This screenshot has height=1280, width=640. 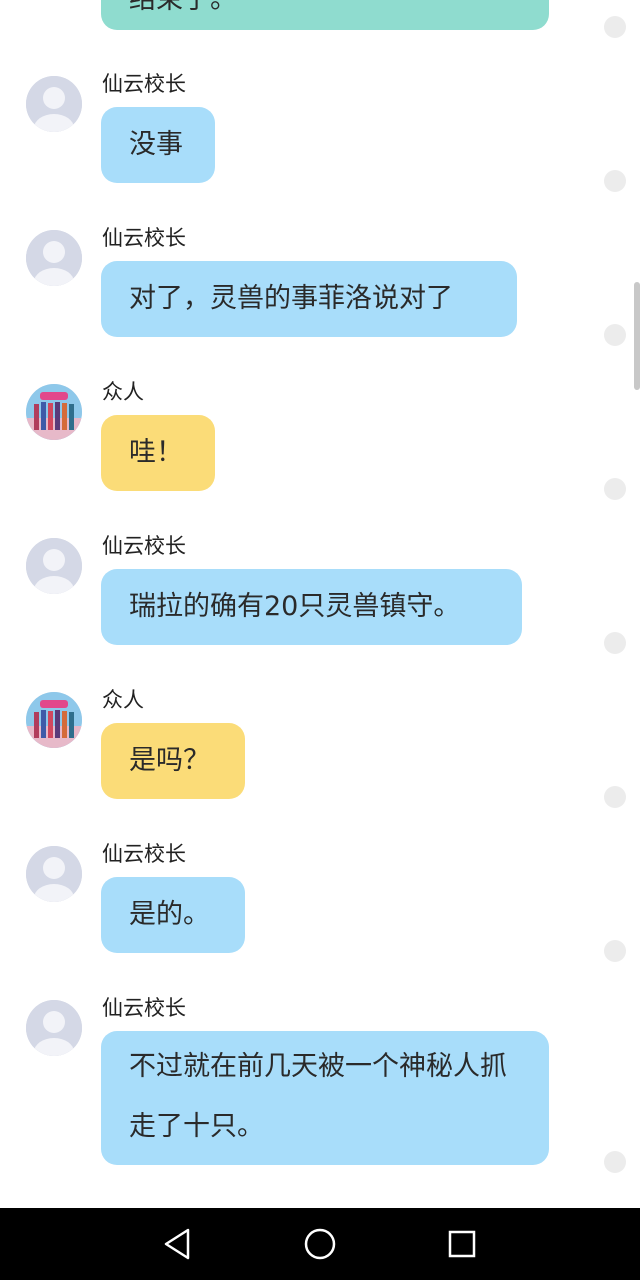 I want to click on system-navigation-bar, so click(x=320, y=1244).